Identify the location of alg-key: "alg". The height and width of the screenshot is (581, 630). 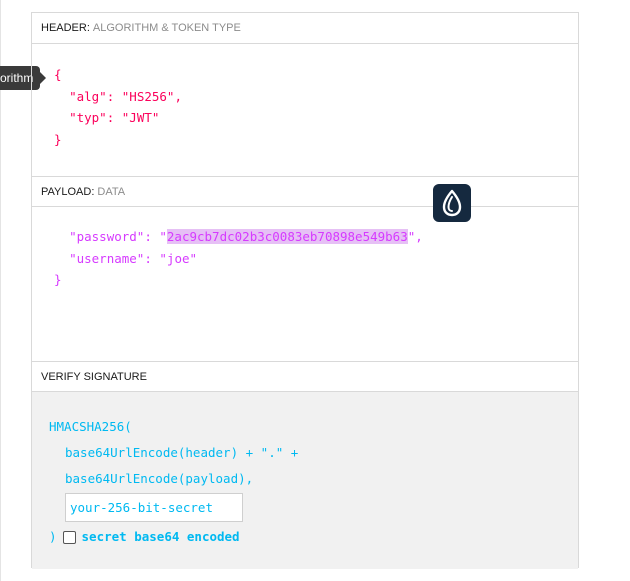
(88, 96).